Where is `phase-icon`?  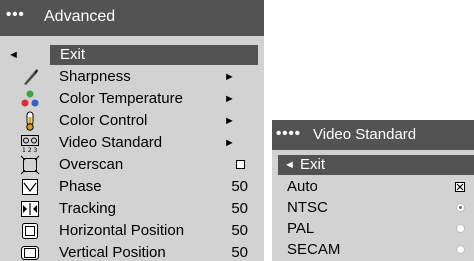
phase-icon is located at coordinates (30, 187).